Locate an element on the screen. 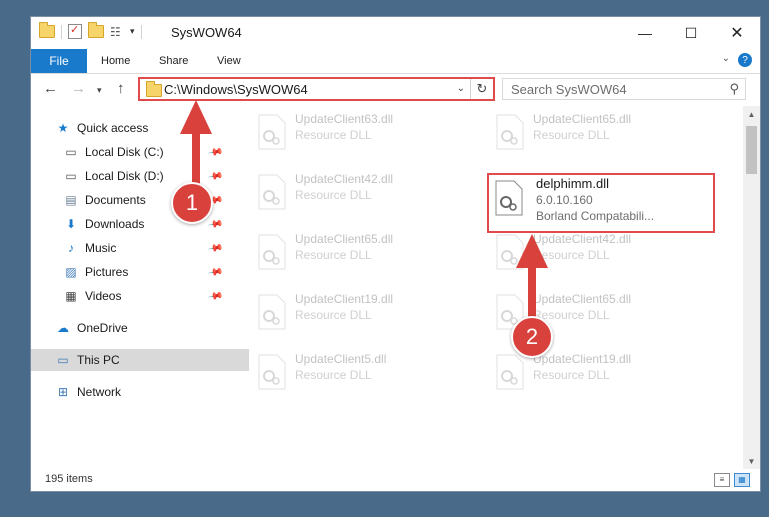  sidebar-item-label: Documents is located at coordinates (115, 200).